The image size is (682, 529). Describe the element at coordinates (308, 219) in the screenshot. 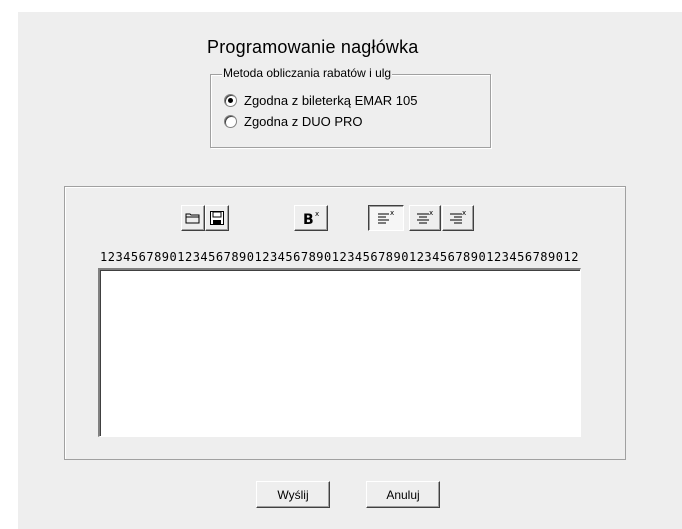

I see `svg-text: B` at that location.